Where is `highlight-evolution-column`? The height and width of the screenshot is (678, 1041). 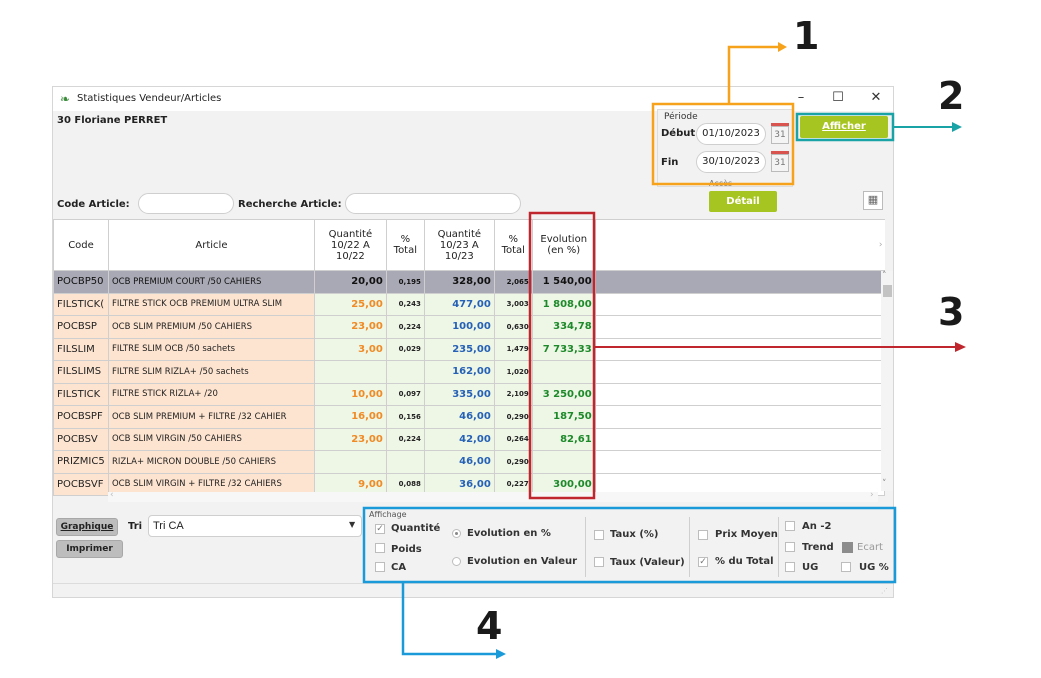 highlight-evolution-column is located at coordinates (562, 355).